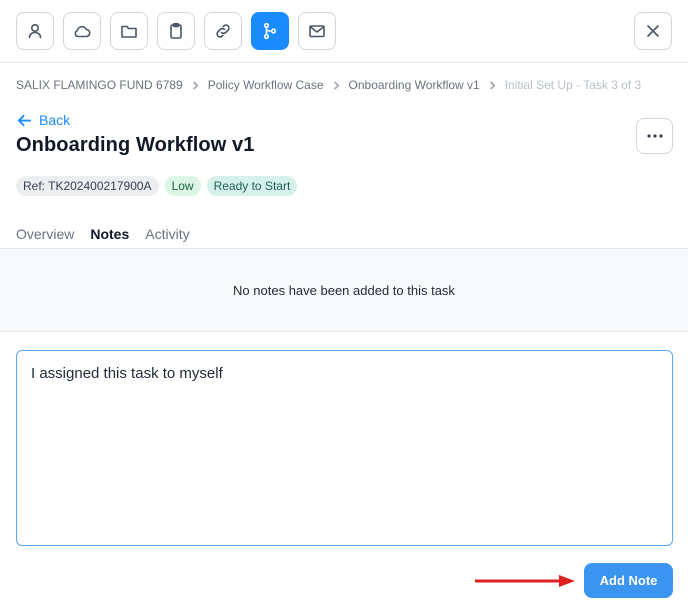 This screenshot has width=688, height=610. I want to click on tab-overview: Overview, so click(45, 237).